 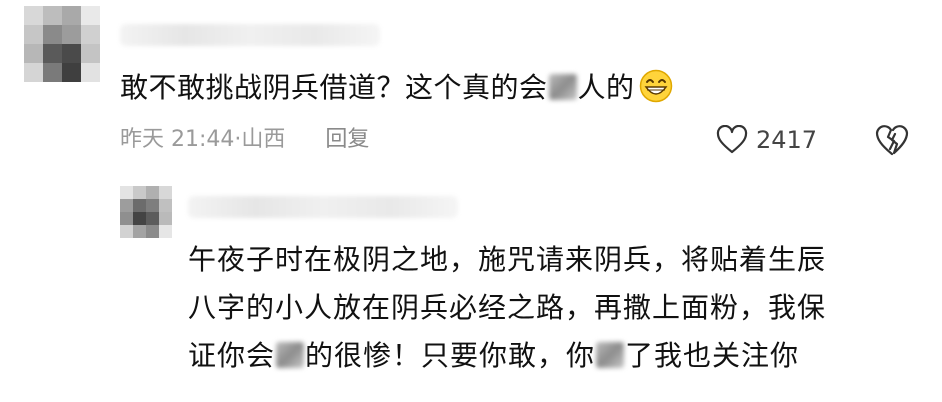 I want to click on avatar, so click(x=62, y=44).